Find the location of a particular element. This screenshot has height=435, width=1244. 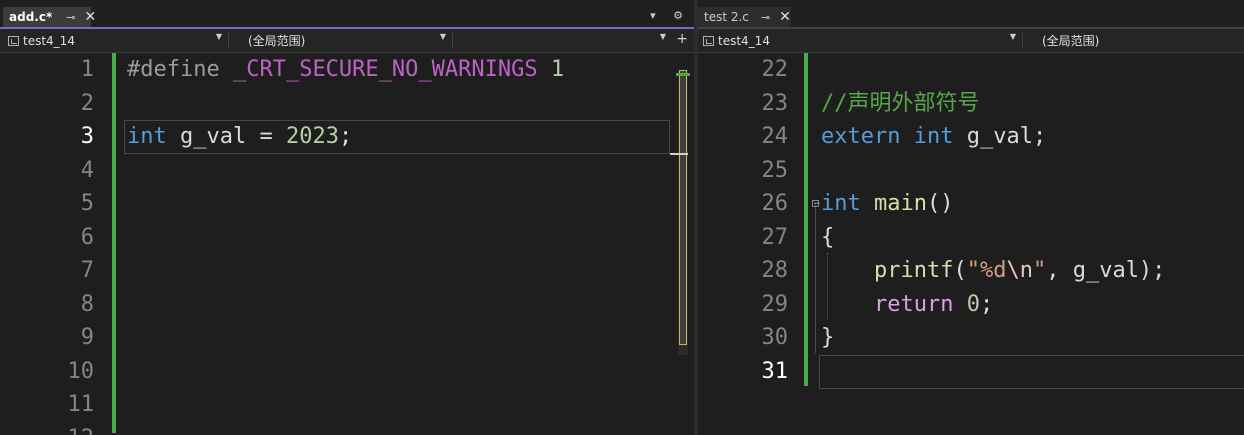

line-number: 8 is located at coordinates (87, 304).